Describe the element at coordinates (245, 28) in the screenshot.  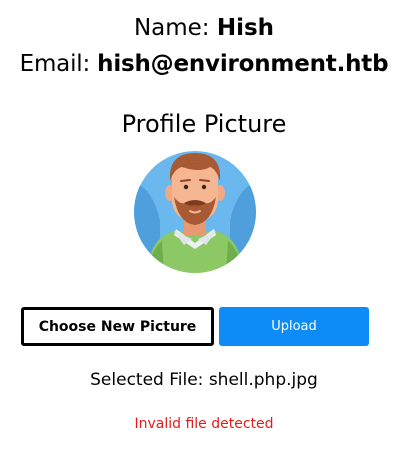
I see `name-value: Hish` at that location.